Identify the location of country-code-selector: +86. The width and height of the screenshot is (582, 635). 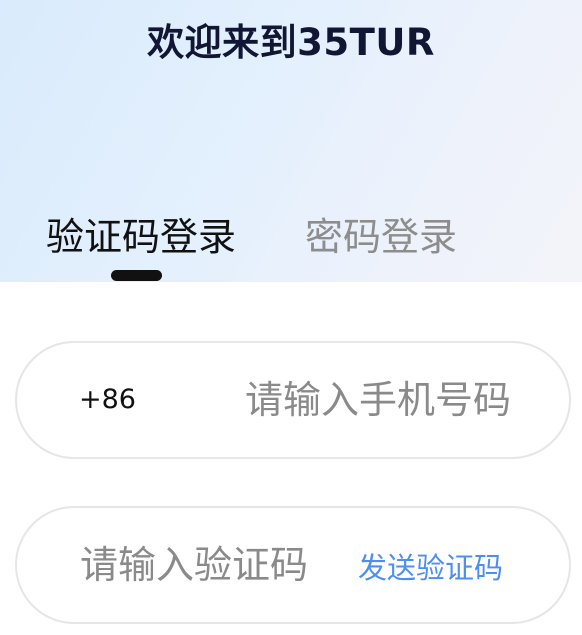
(107, 400).